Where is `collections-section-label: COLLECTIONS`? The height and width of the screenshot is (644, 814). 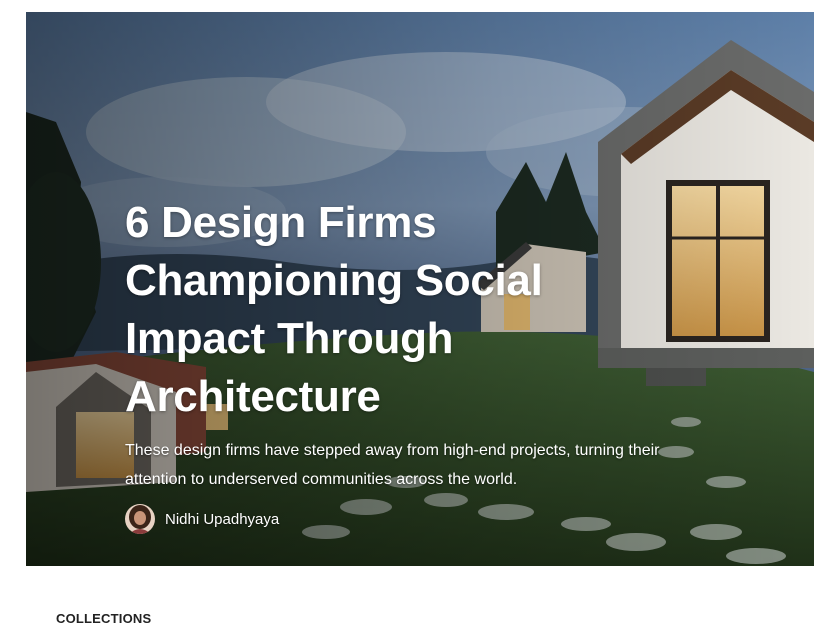 collections-section-label: COLLECTIONS is located at coordinates (104, 618).